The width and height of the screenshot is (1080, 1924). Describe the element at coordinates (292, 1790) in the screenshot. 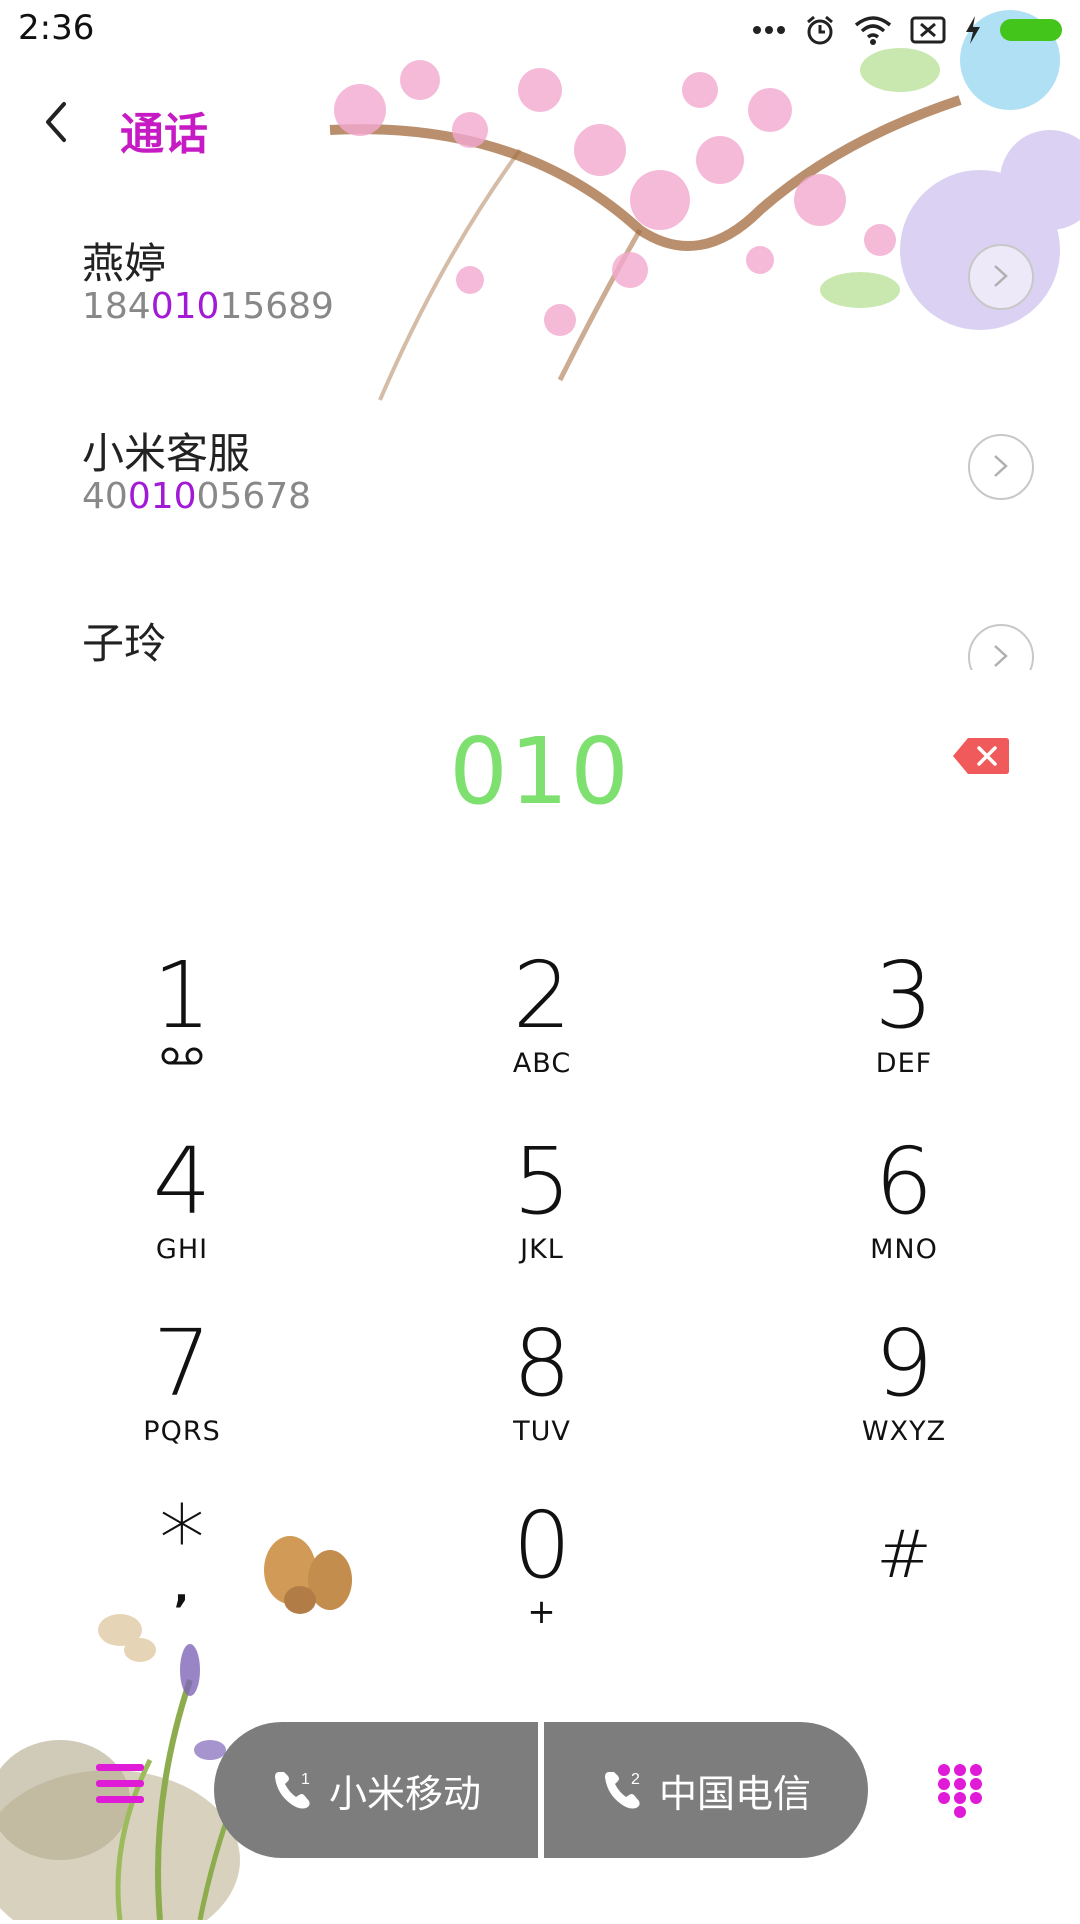

I see `phone-sim1-icon: 1` at that location.